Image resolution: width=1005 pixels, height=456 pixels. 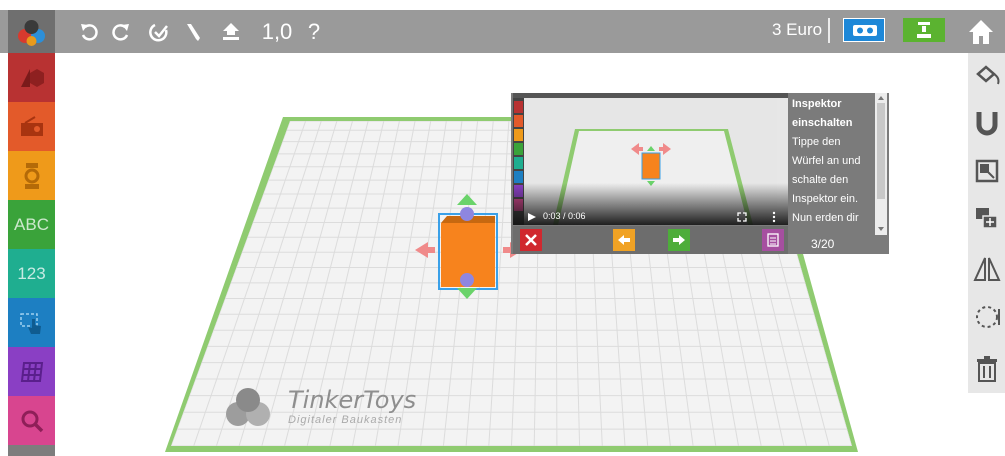 I want to click on category-grid, so click(x=31, y=371).